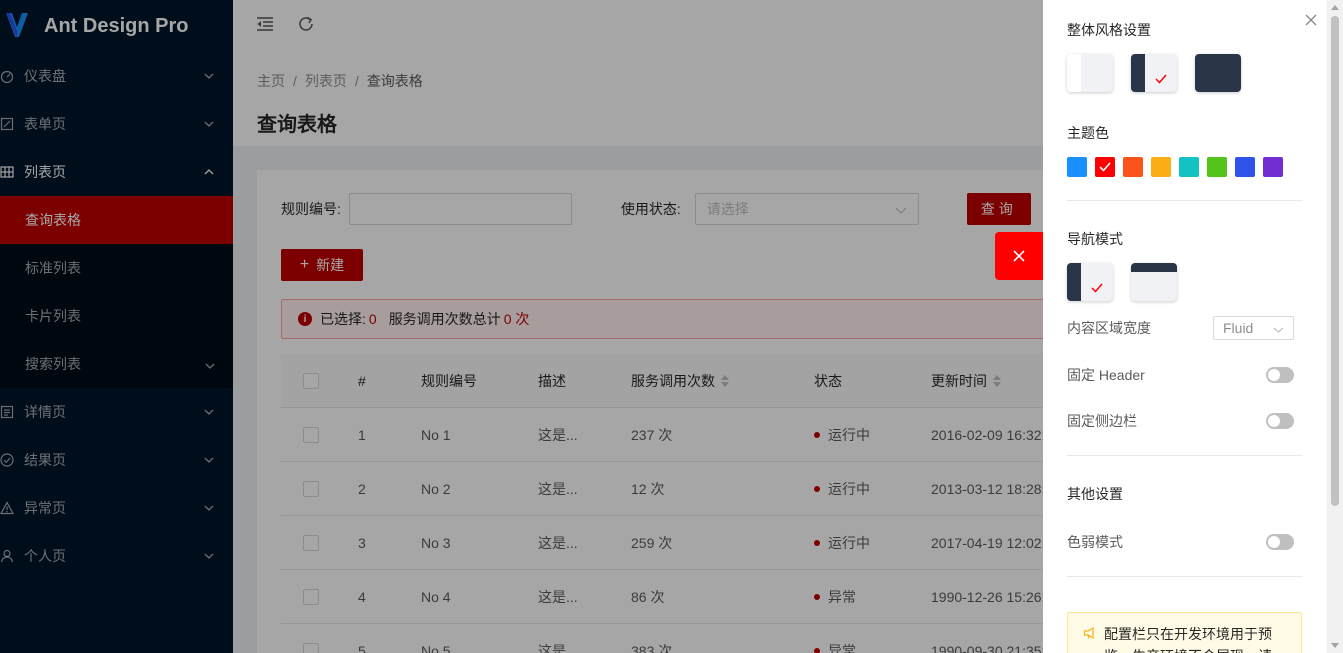 The height and width of the screenshot is (653, 1343). What do you see at coordinates (727, 209) in the screenshot?
I see `status-select-placeholder: 请选择` at bounding box center [727, 209].